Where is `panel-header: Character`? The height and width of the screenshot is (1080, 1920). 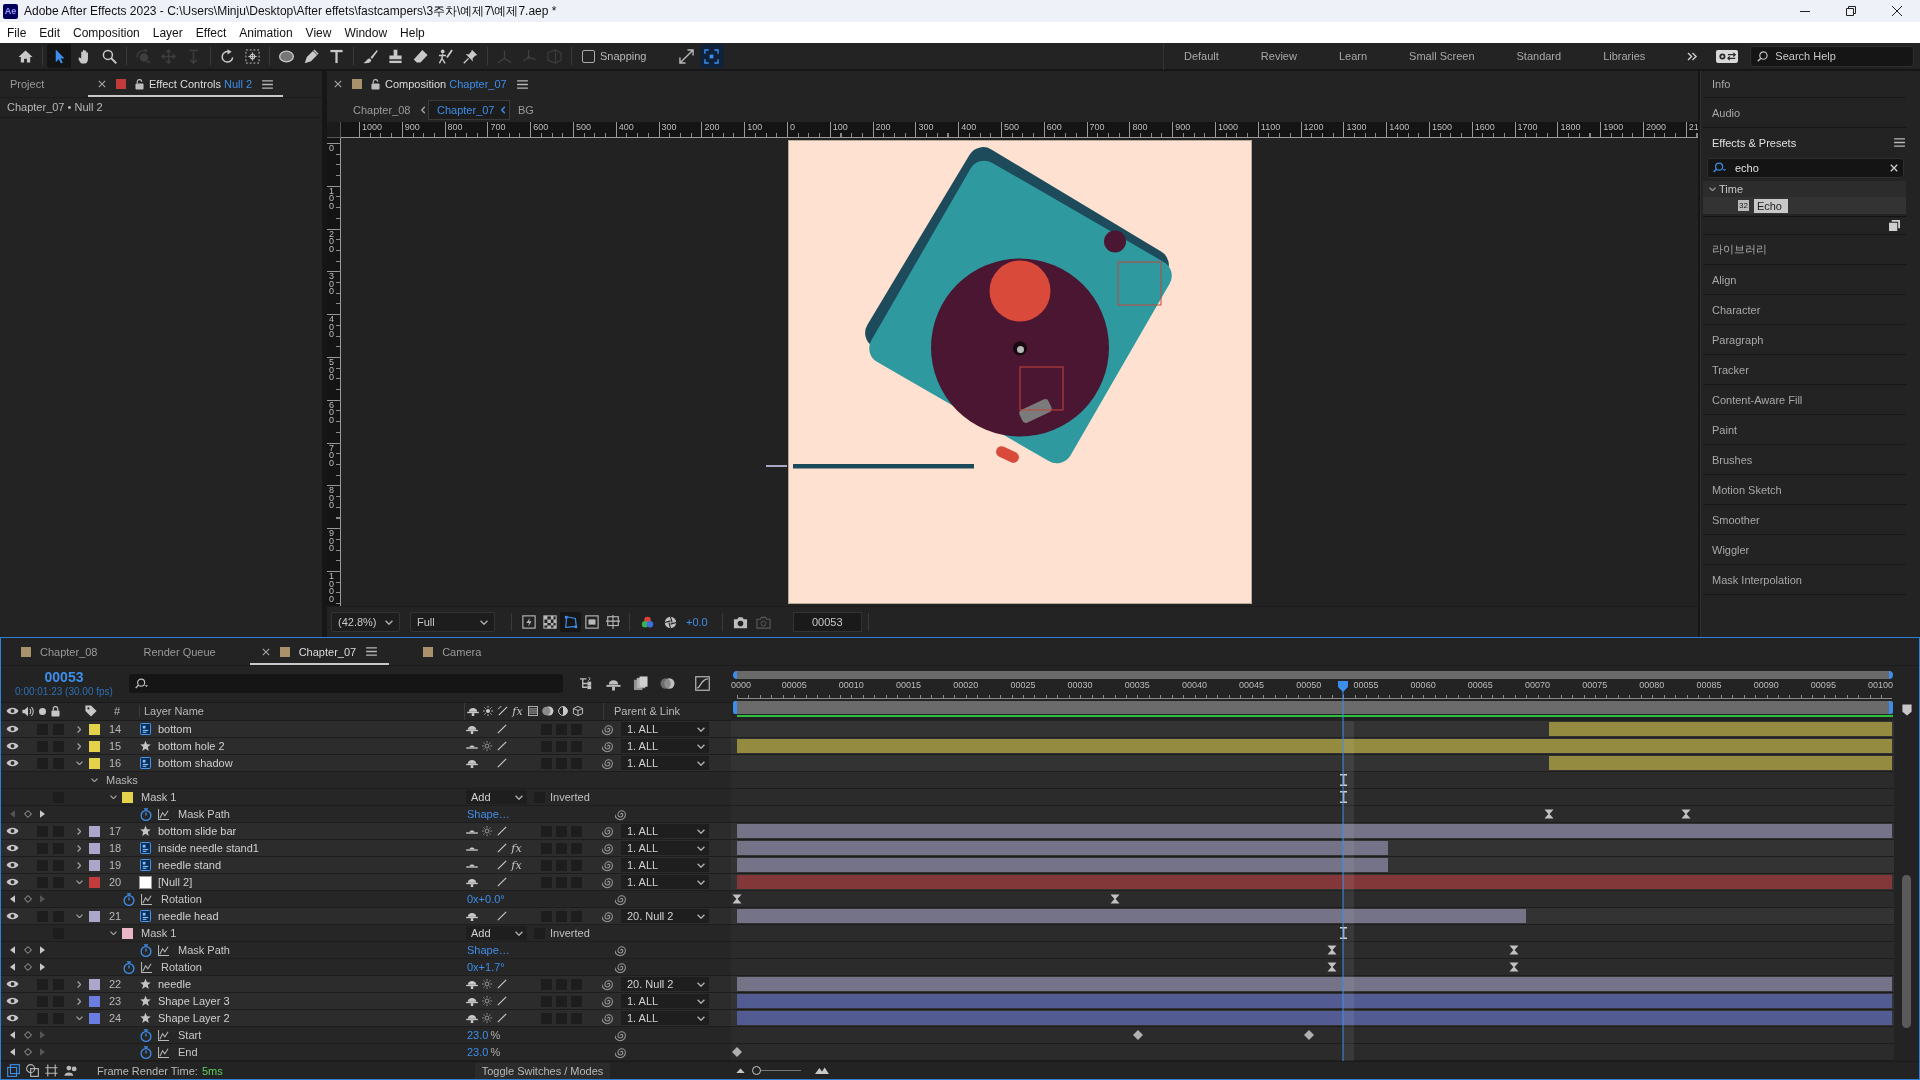
panel-header: Character is located at coordinates (1804, 309).